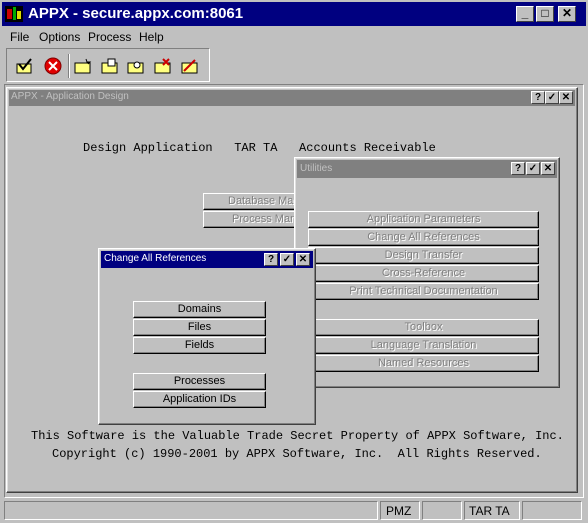  What do you see at coordinates (163, 66) in the screenshot?
I see `folder-delete-icon` at bounding box center [163, 66].